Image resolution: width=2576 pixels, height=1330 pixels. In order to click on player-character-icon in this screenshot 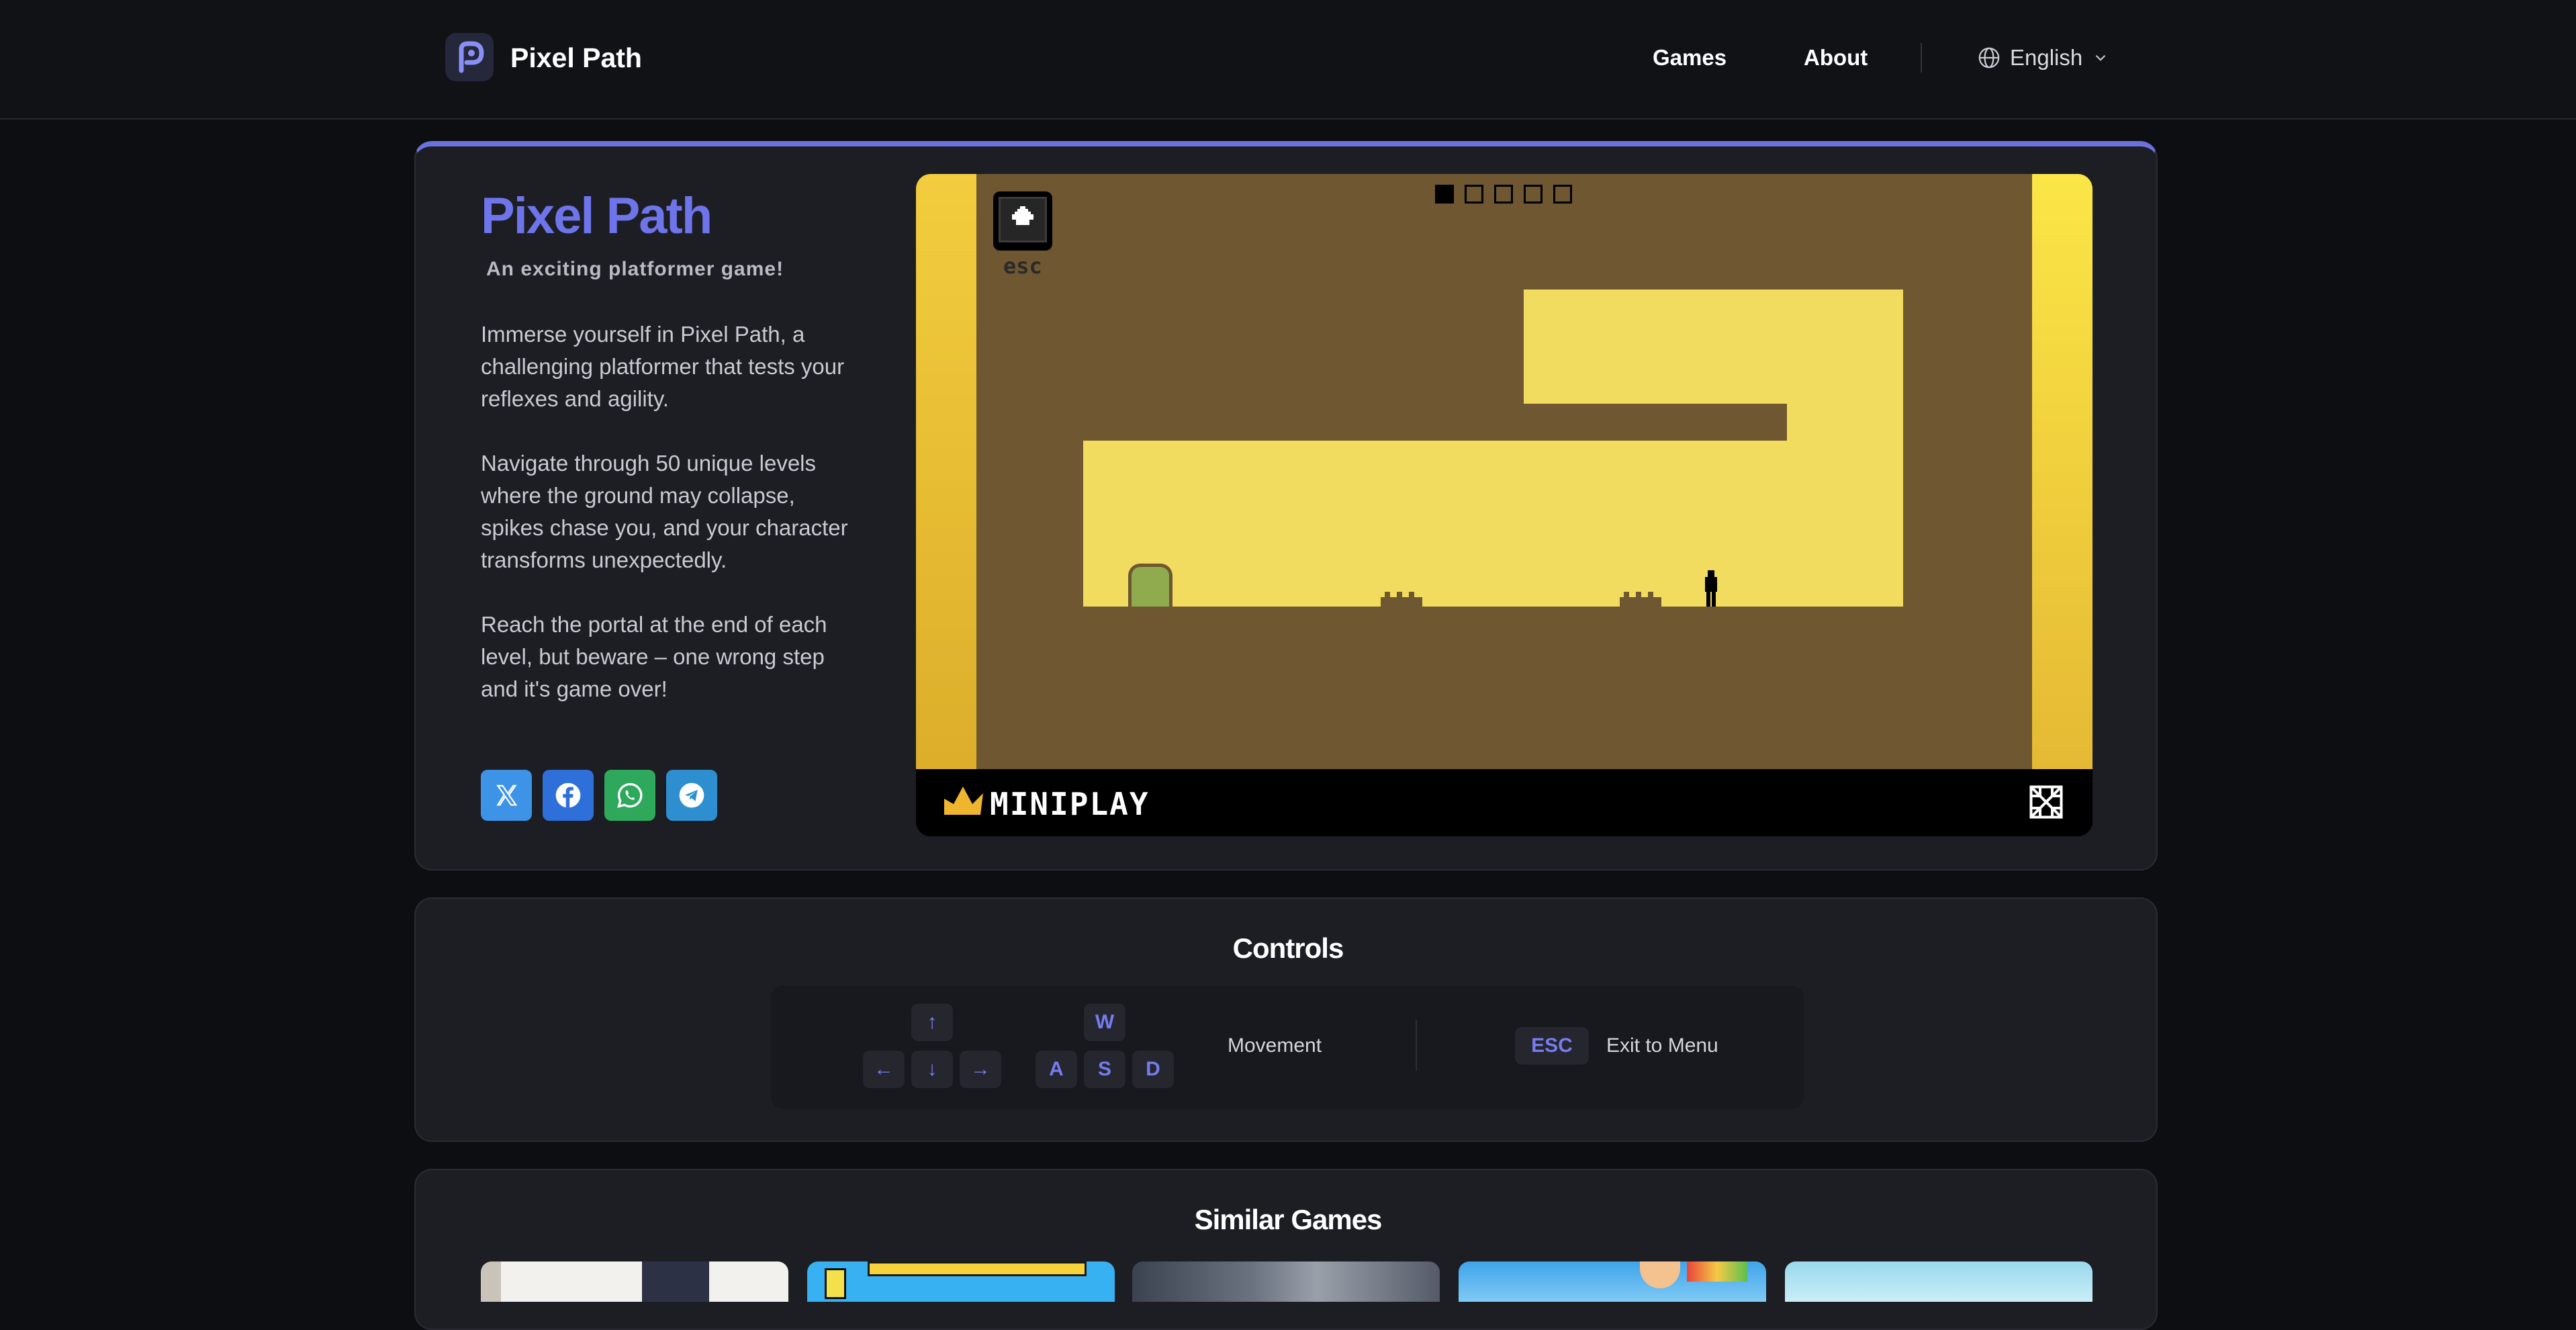, I will do `click(1711, 588)`.